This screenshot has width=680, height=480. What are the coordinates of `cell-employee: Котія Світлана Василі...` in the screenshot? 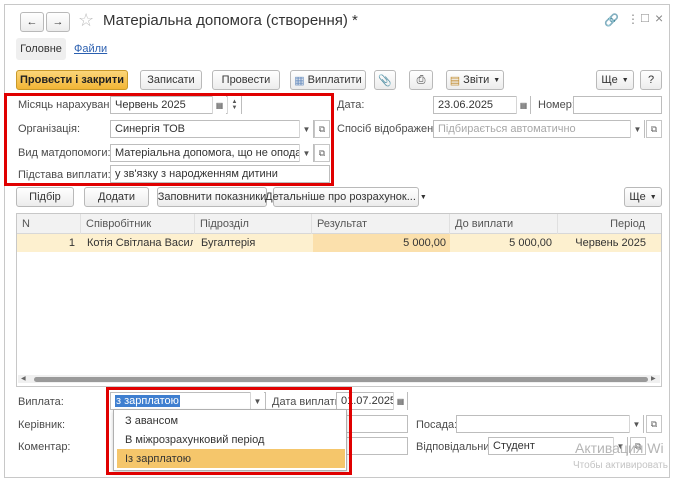 It's located at (140, 243).